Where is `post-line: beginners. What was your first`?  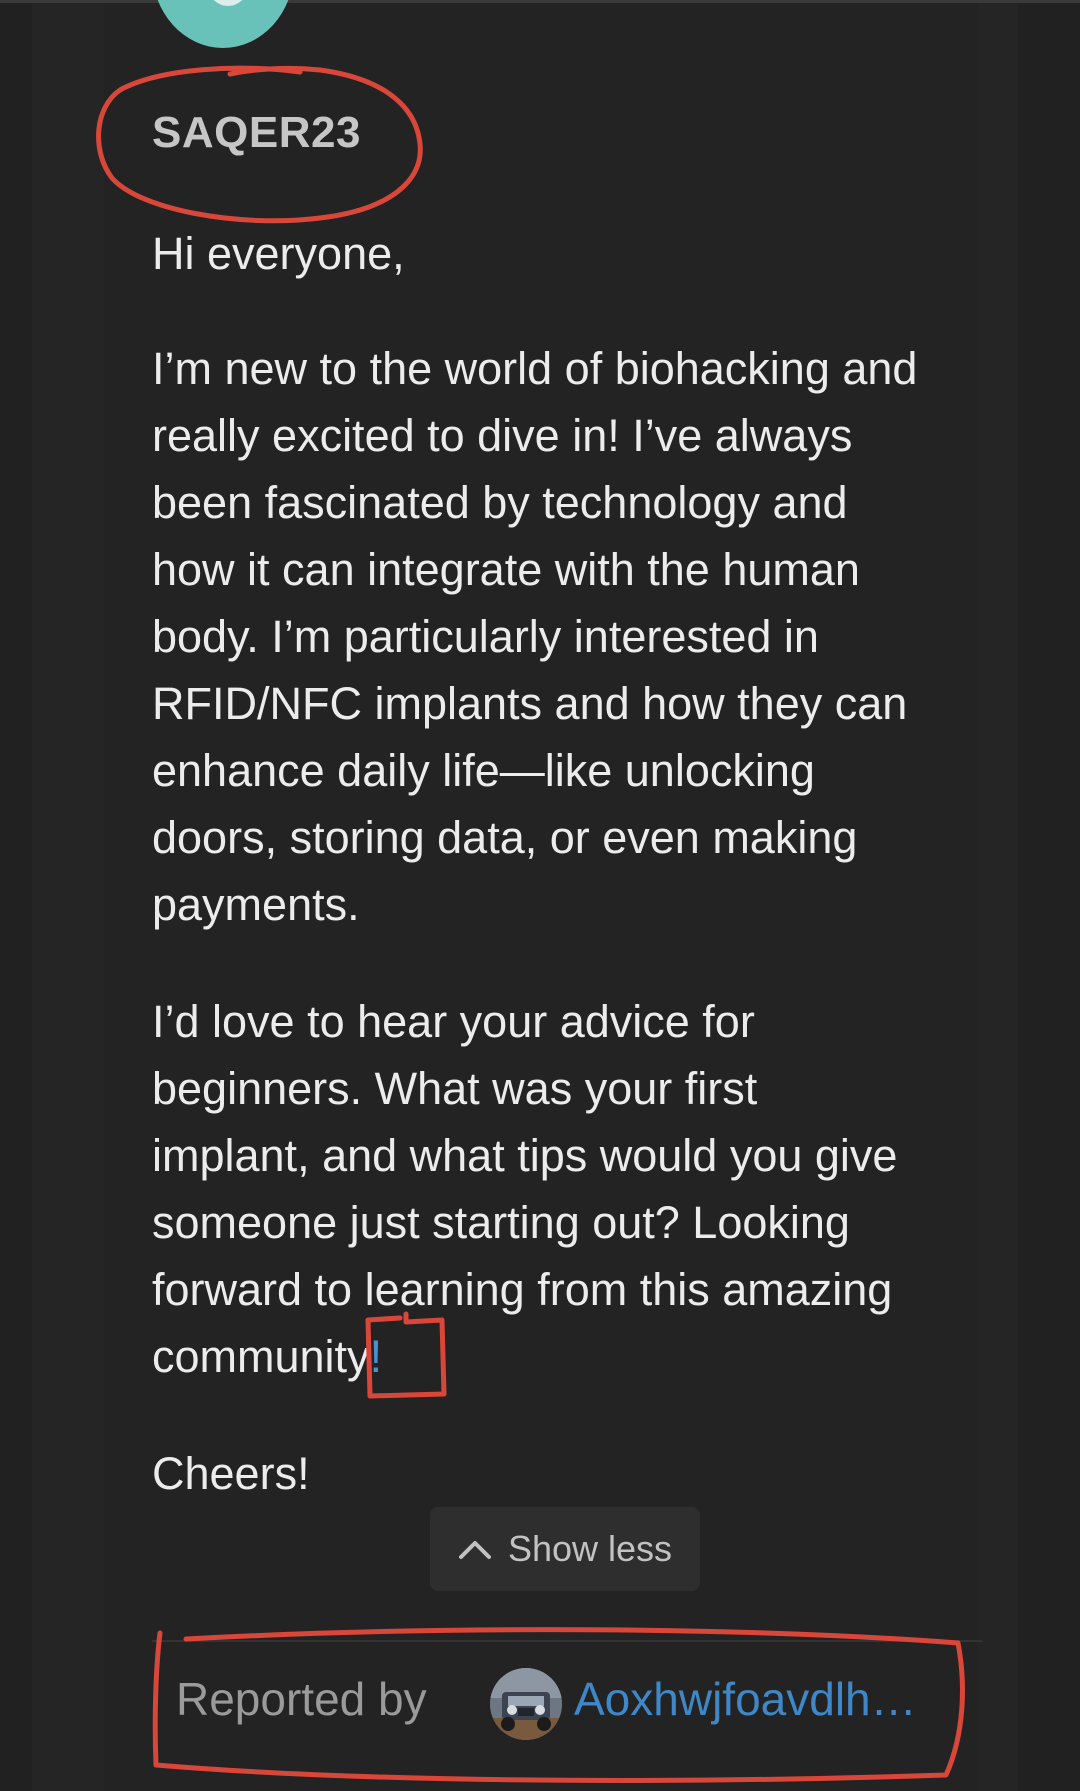
post-line: beginners. What was your first is located at coordinates (455, 1088).